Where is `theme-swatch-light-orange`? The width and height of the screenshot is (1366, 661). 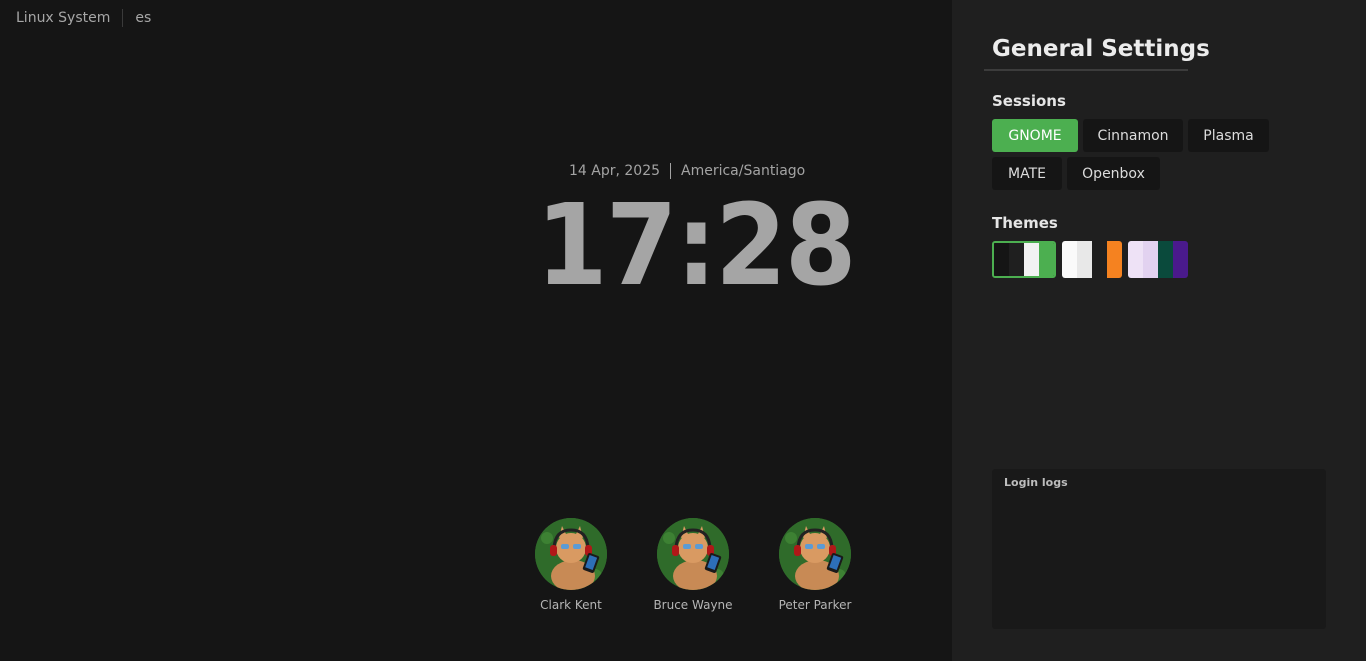
theme-swatch-light-orange is located at coordinates (1092, 259).